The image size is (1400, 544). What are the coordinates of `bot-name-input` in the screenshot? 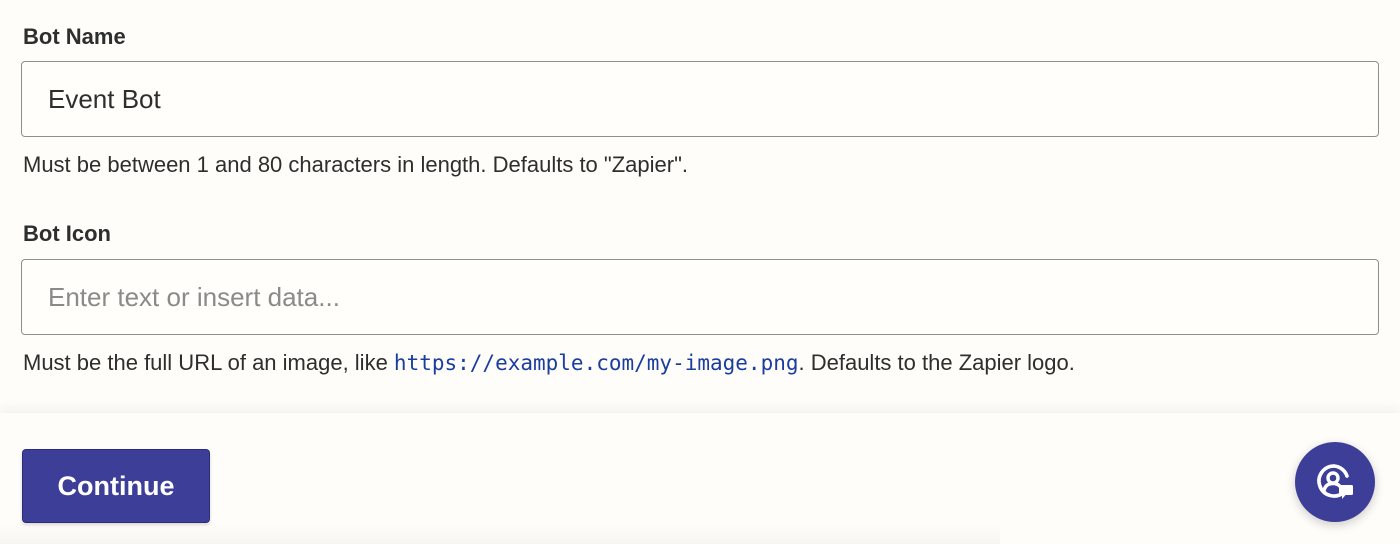 It's located at (700, 99).